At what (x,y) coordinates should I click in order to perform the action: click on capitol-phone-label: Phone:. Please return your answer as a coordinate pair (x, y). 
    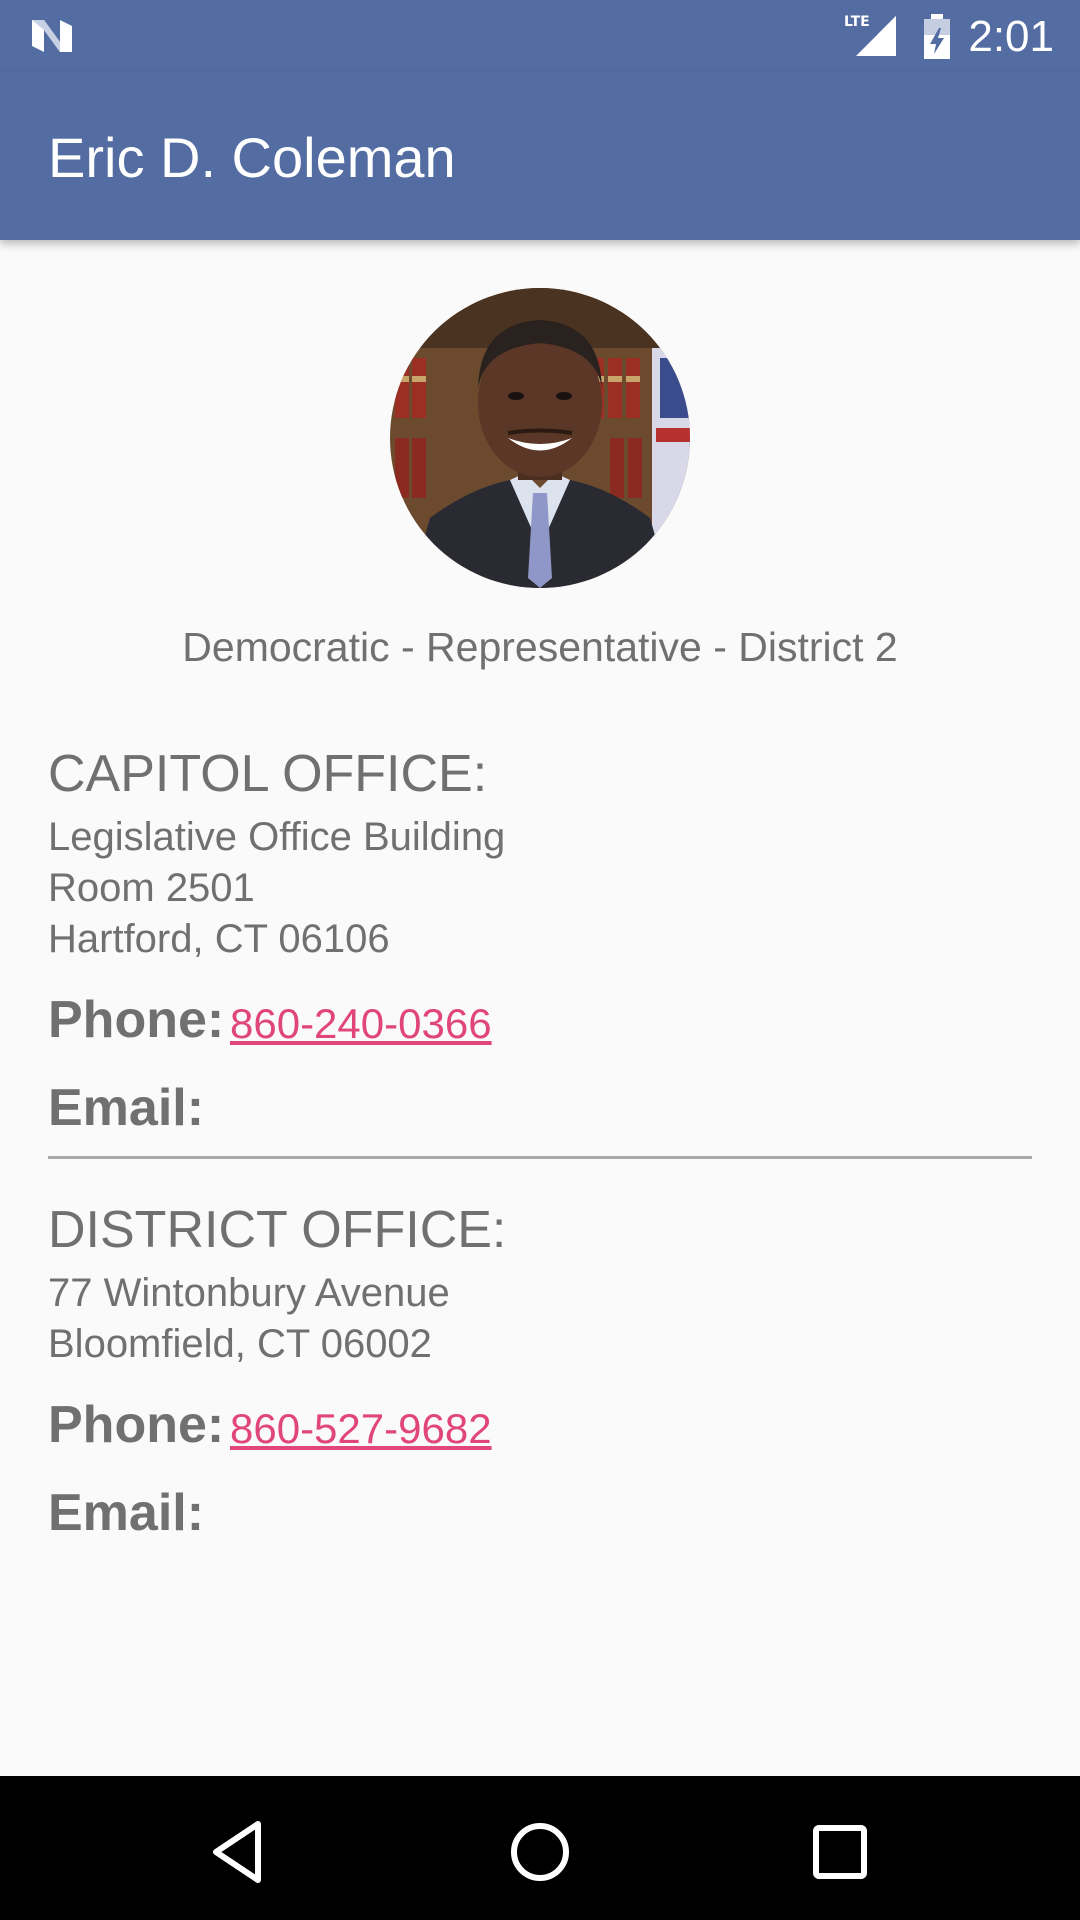
    Looking at the image, I should click on (136, 1020).